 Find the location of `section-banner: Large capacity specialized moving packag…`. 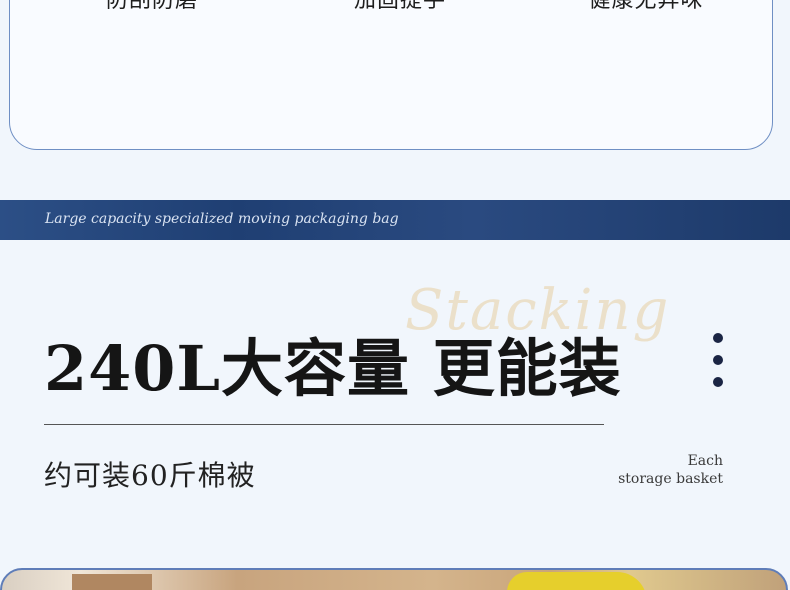

section-banner: Large capacity specialized moving packag… is located at coordinates (395, 220).